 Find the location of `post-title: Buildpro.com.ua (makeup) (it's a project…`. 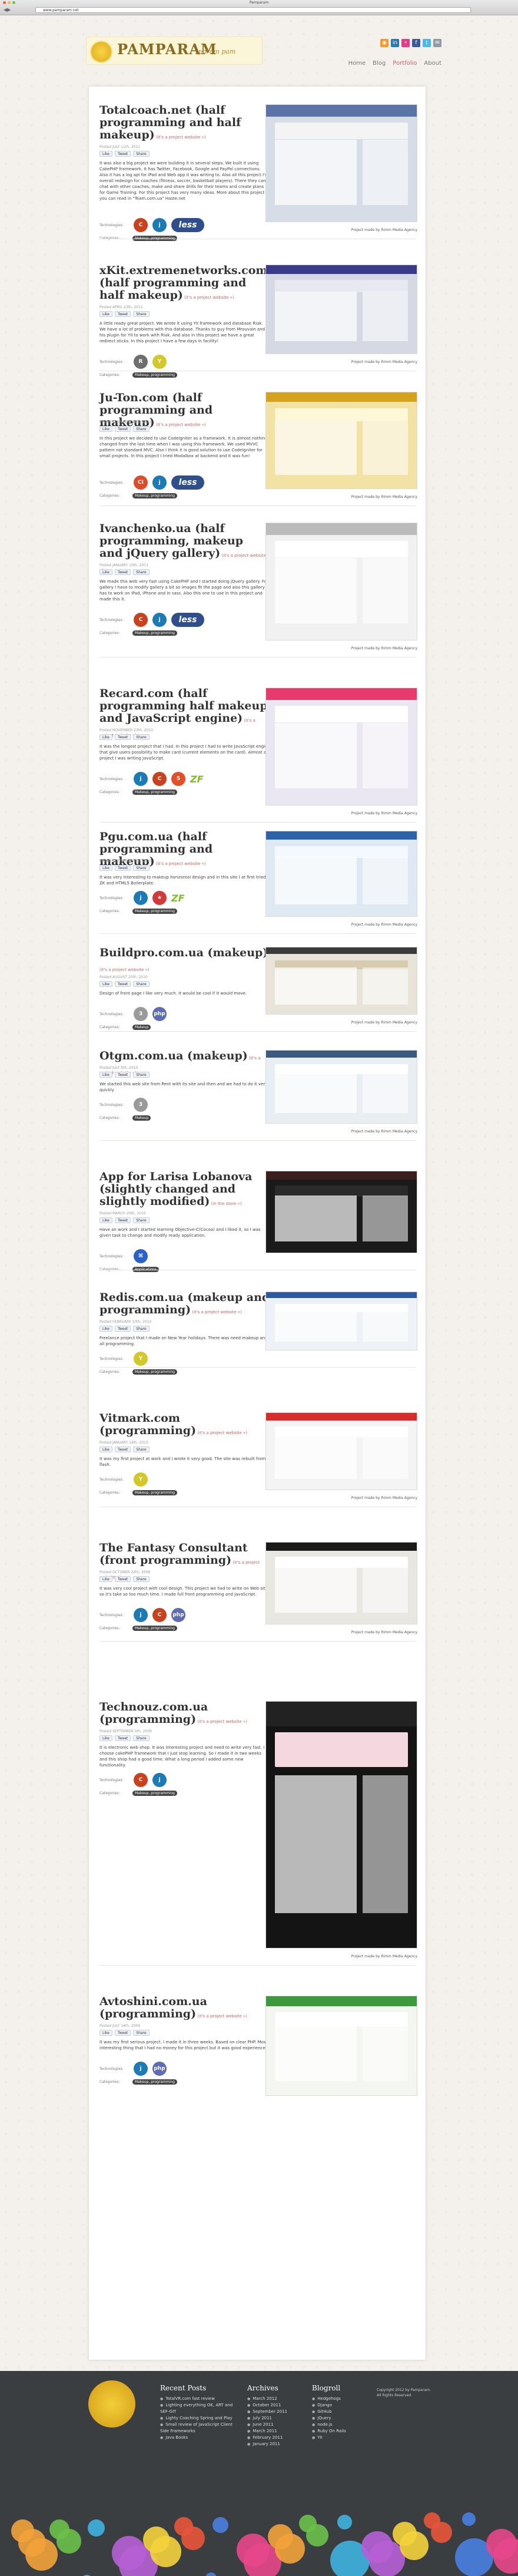

post-title: Buildpro.com.ua (makeup) (it's a project… is located at coordinates (184, 961).